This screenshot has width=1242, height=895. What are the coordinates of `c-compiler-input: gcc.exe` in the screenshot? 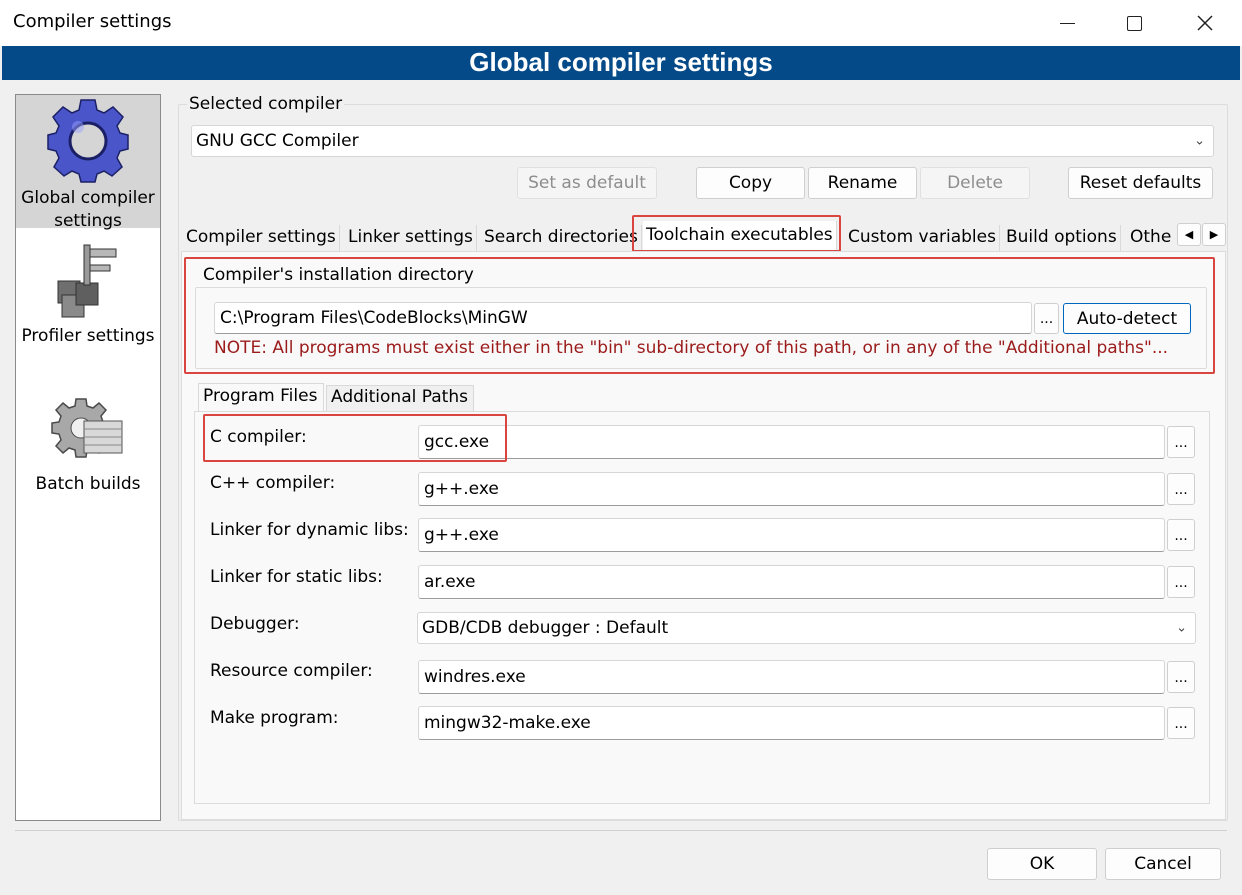 It's located at (791, 442).